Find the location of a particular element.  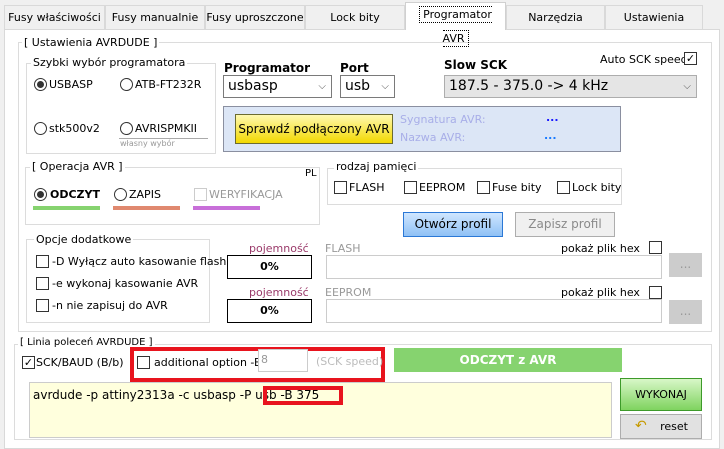

check-avr-button: Sprawdź podłączony AVR is located at coordinates (314, 129).